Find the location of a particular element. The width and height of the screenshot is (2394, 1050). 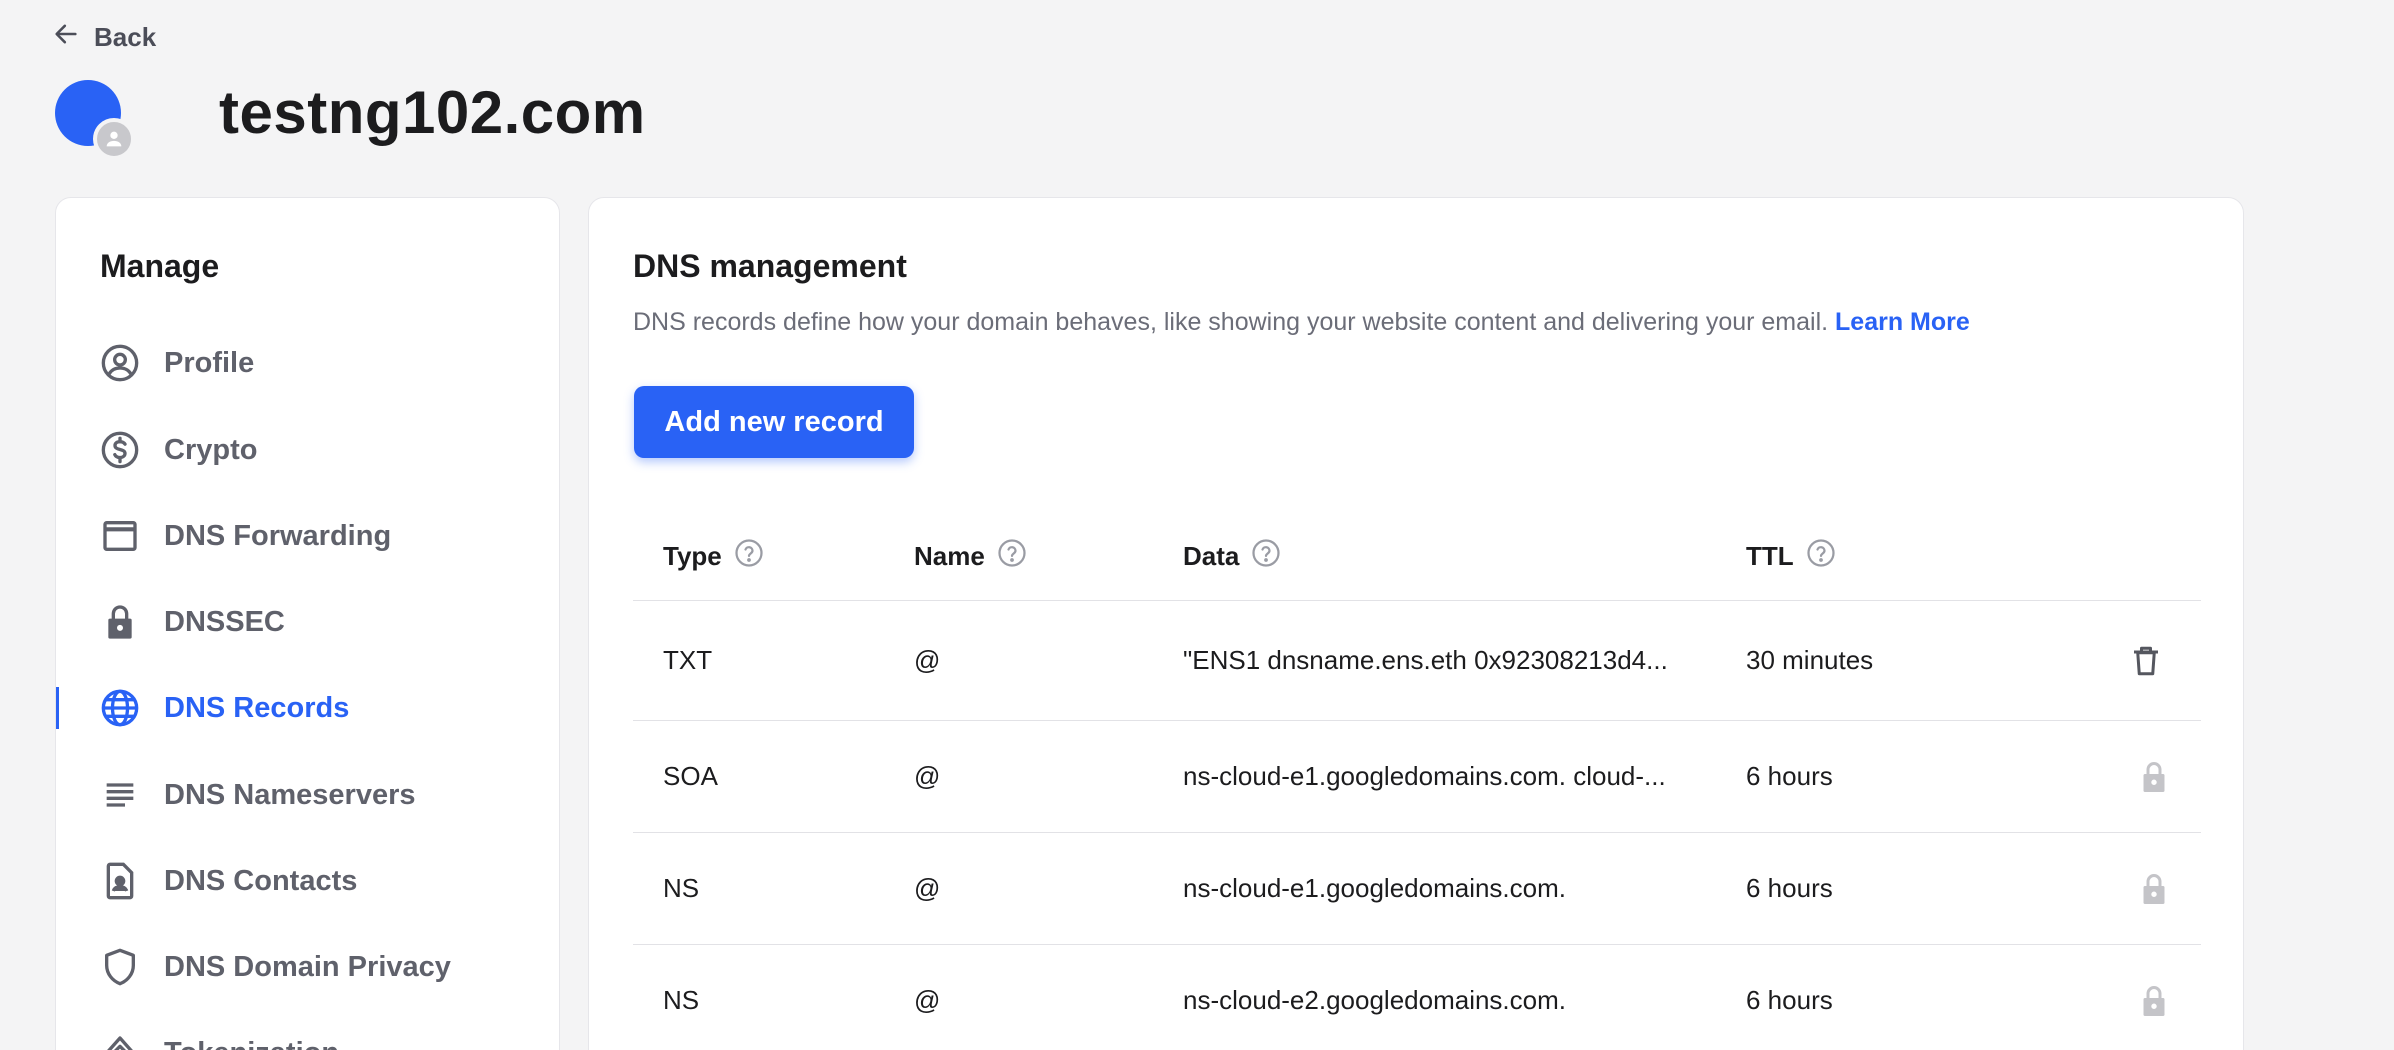

column-label: Data is located at coordinates (1211, 555).